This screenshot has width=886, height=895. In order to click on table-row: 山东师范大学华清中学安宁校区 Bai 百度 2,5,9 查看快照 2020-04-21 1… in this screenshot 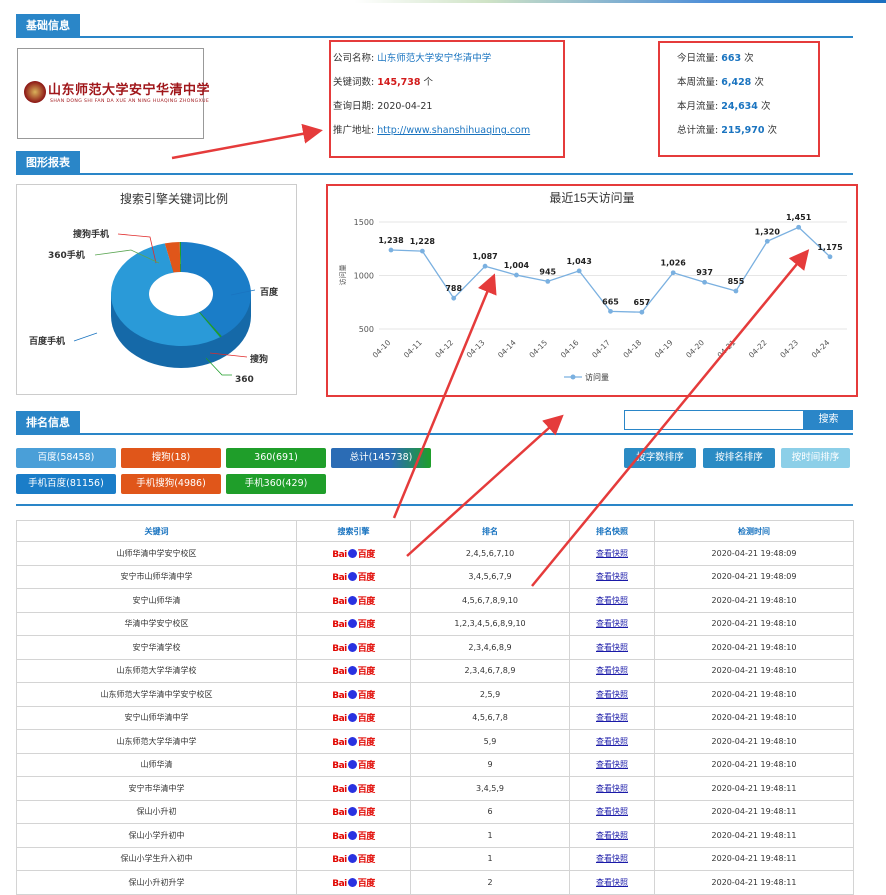, I will do `click(435, 694)`.